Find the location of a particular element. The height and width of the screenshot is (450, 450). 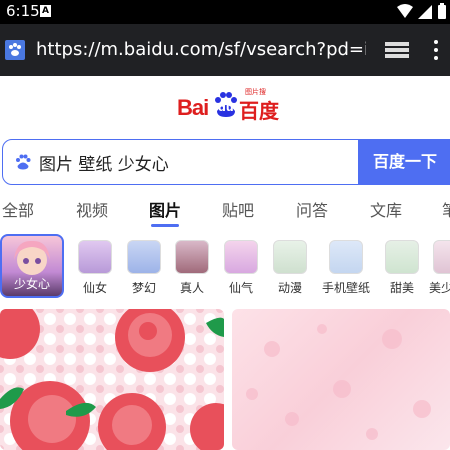

battery-icon is located at coordinates (442, 12).